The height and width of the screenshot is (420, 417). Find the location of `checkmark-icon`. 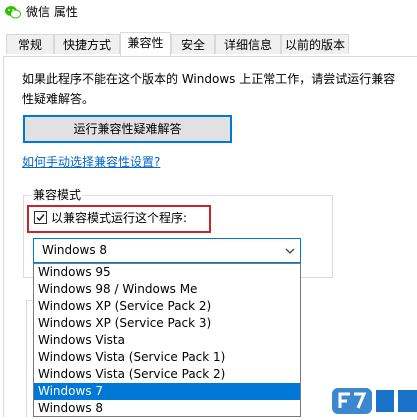

checkmark-icon is located at coordinates (40, 218).